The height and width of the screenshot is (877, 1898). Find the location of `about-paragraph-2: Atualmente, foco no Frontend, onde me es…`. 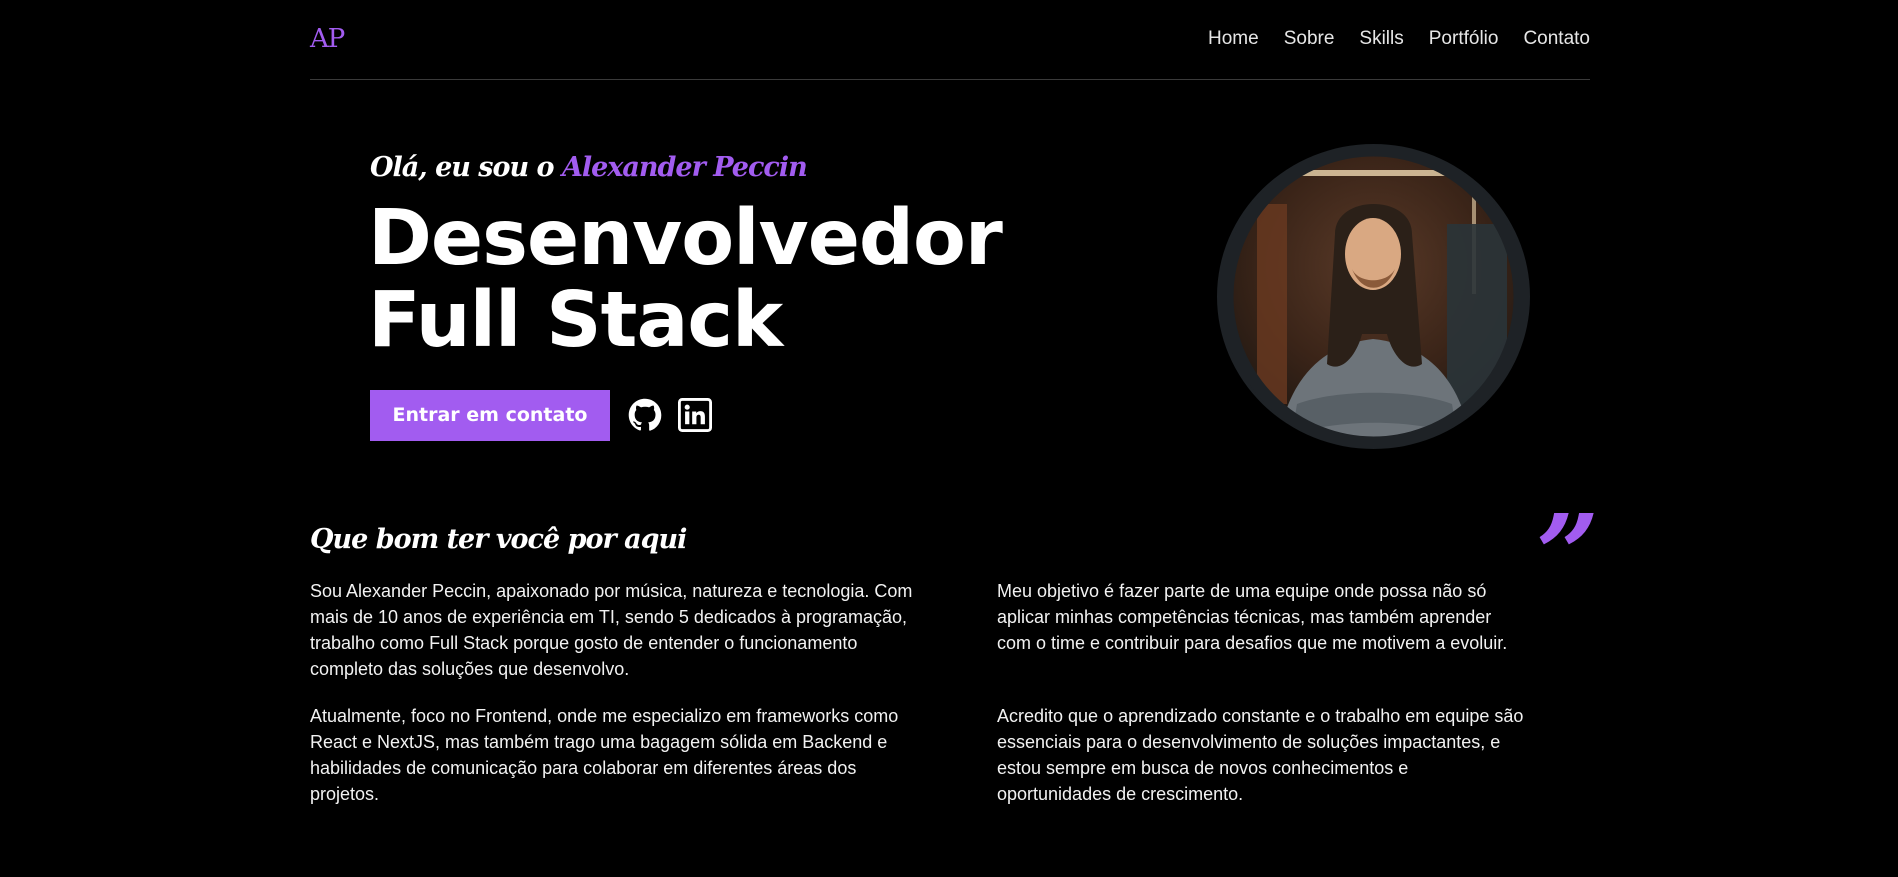

about-paragraph-2: Atualmente, foco no Frontend, onde me es… is located at coordinates (604, 755).